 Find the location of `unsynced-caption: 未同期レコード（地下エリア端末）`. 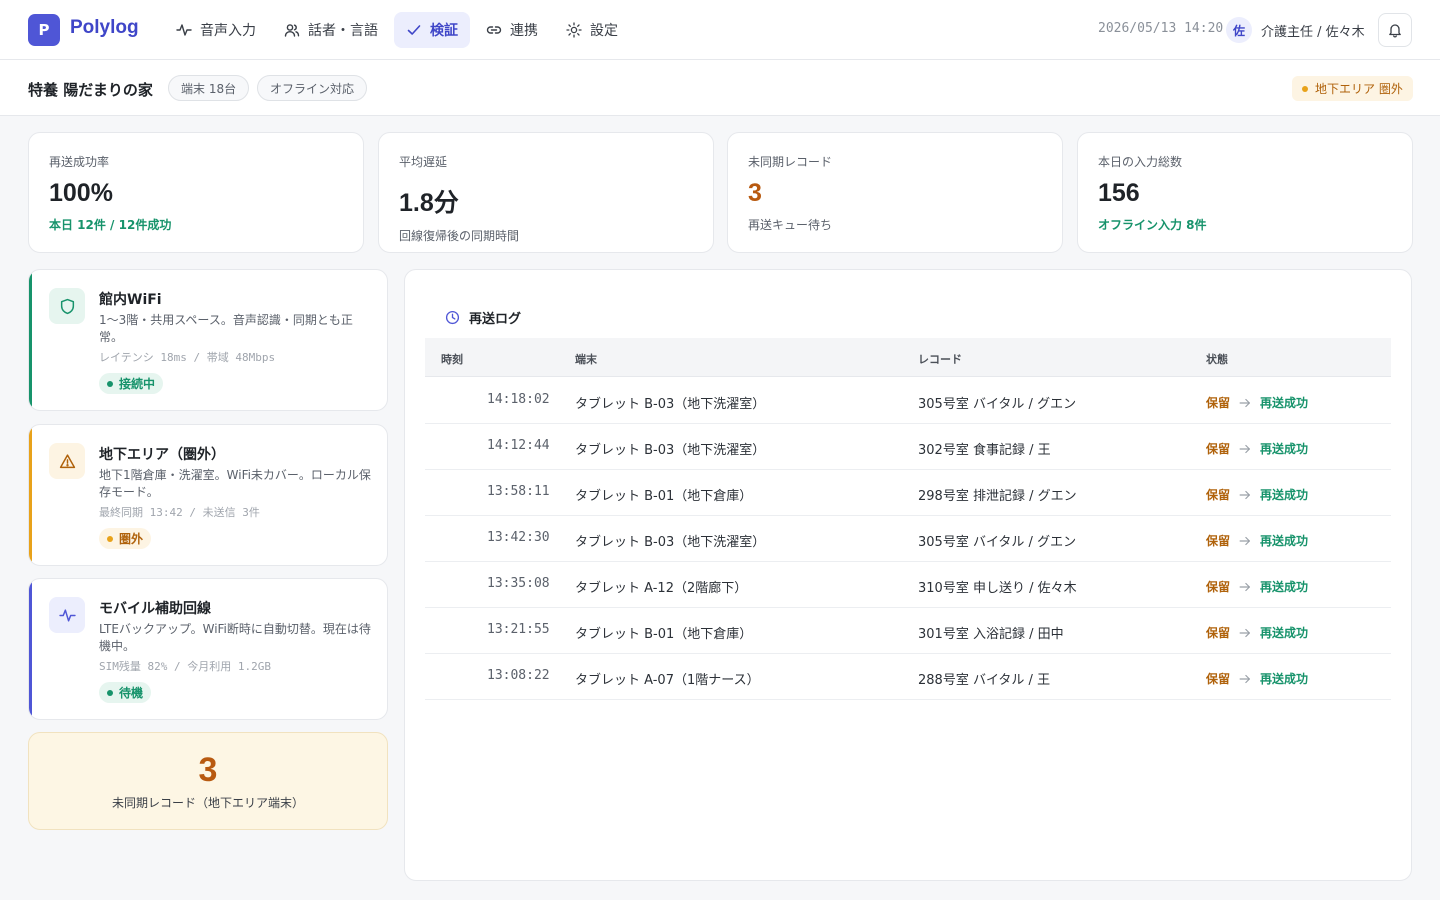

unsynced-caption: 未同期レコード（地下エリア端末） is located at coordinates (207, 803).